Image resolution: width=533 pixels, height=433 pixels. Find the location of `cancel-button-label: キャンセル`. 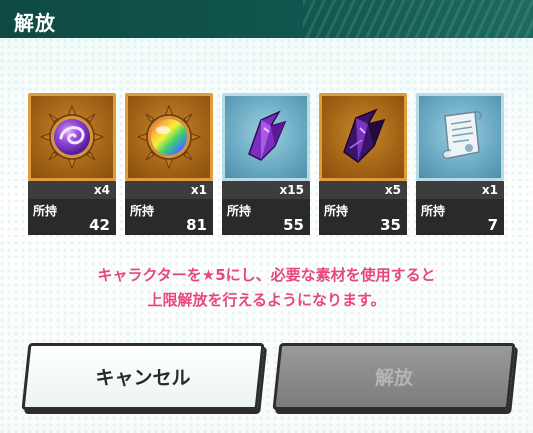

cancel-button-label: キャンセル is located at coordinates (143, 378).